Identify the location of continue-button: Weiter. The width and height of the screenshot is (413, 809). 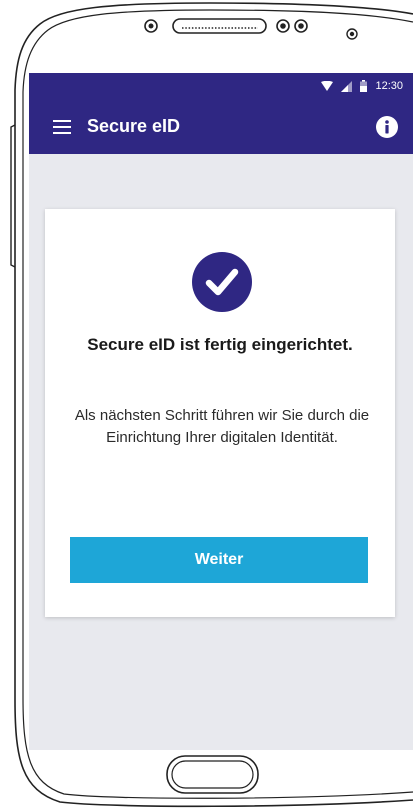
(219, 560).